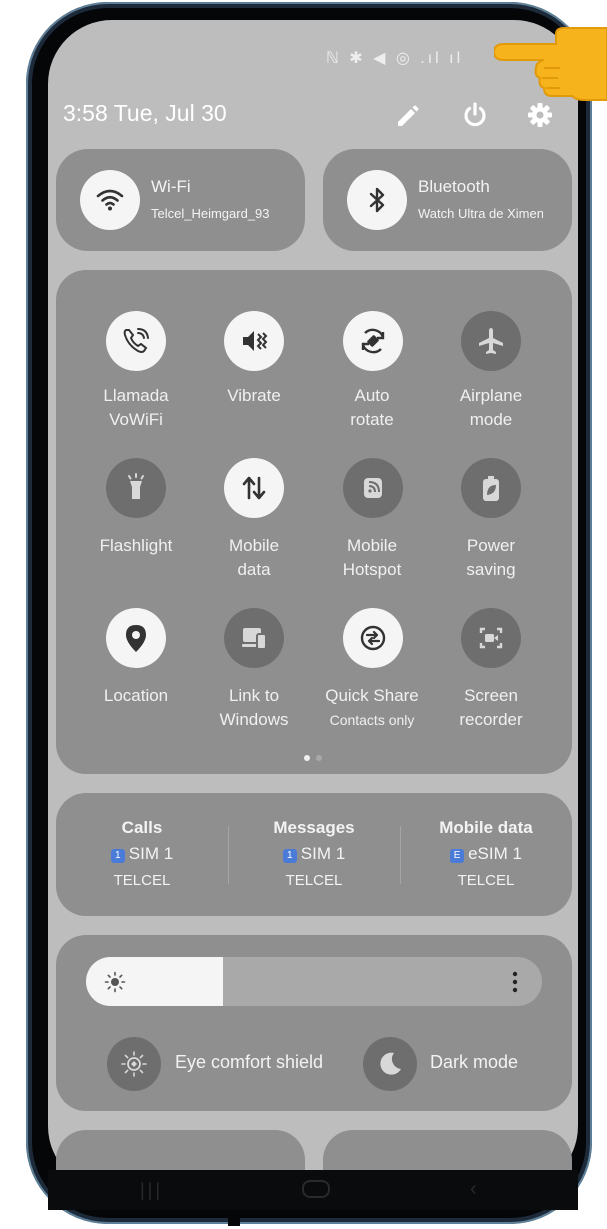 Image resolution: width=607 pixels, height=1229 pixels. Describe the element at coordinates (372, 407) in the screenshot. I see `tile-auto-rotate-label: Auto rotate` at that location.